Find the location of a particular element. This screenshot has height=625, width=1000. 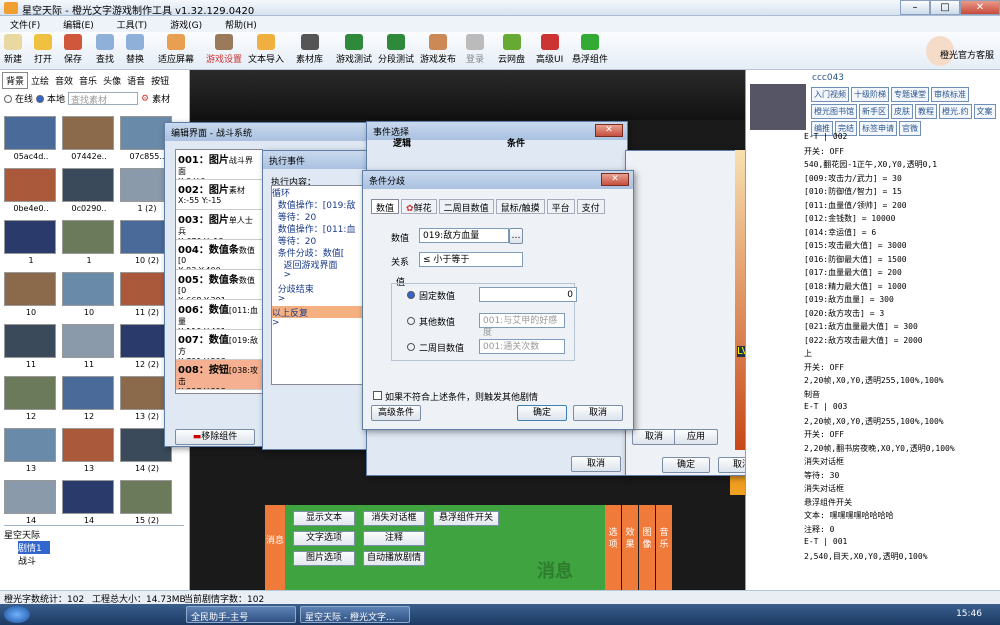

tree-item-battle: 战斗 is located at coordinates (101, 560).